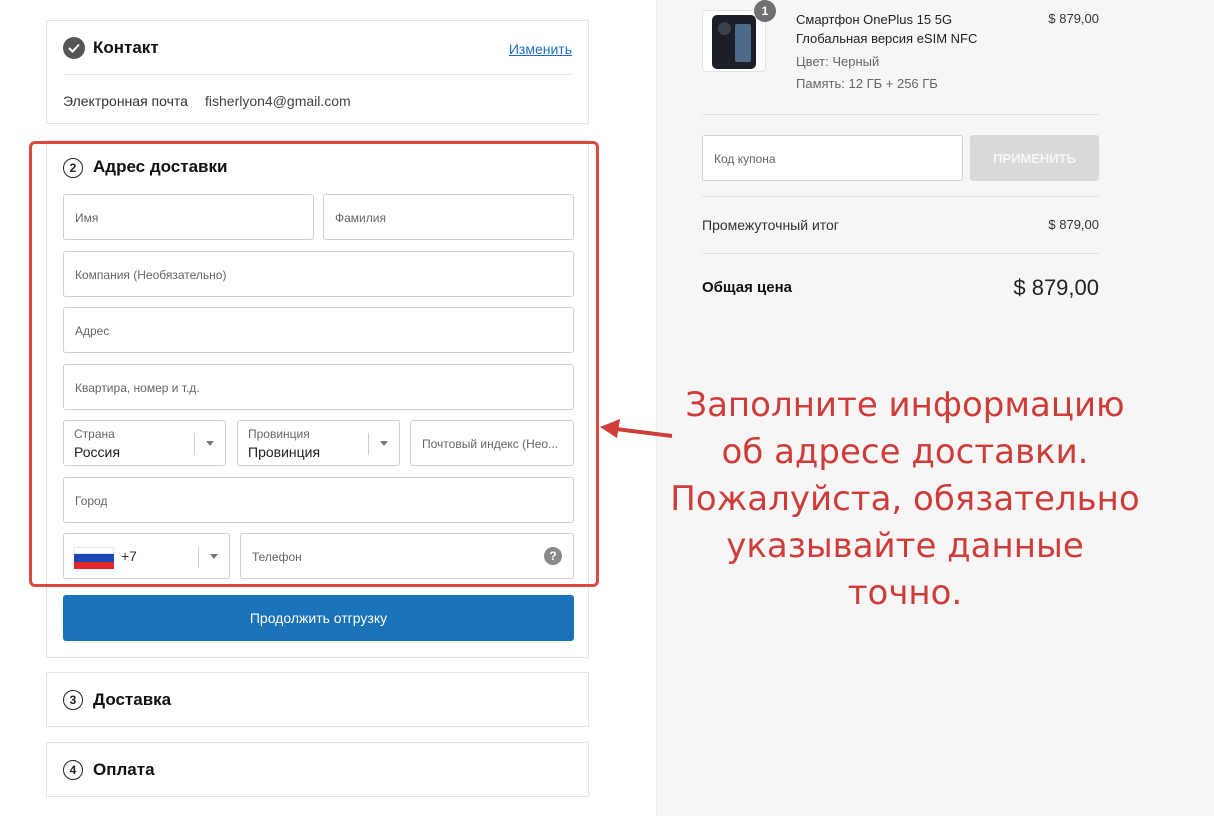 This screenshot has height=816, width=1214. Describe the element at coordinates (318, 443) in the screenshot. I see `province-select: Провинция Провинция` at that location.